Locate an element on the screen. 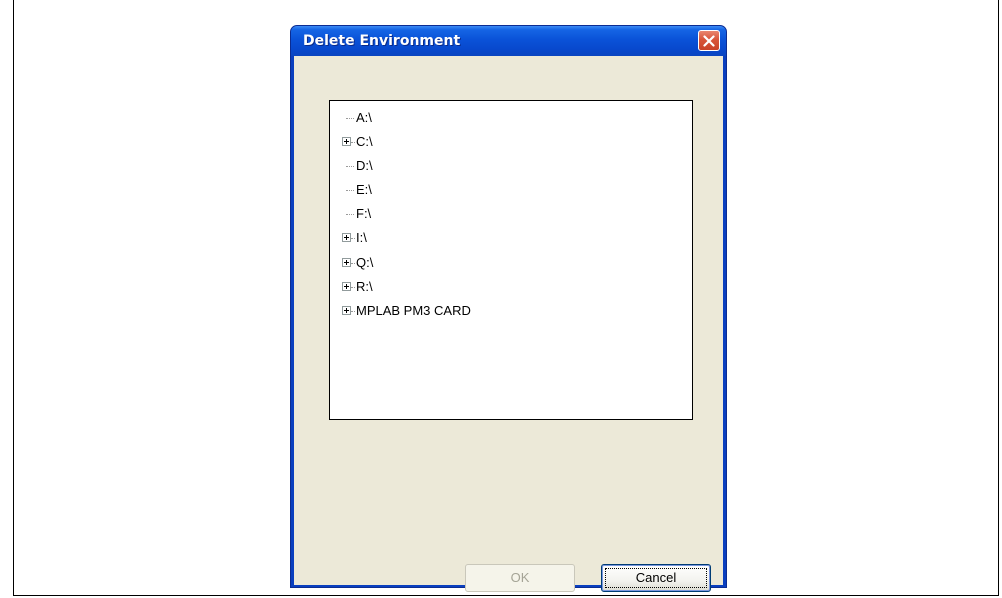 The image size is (1002, 598). tree-item-d: D:\ is located at coordinates (502, 166).